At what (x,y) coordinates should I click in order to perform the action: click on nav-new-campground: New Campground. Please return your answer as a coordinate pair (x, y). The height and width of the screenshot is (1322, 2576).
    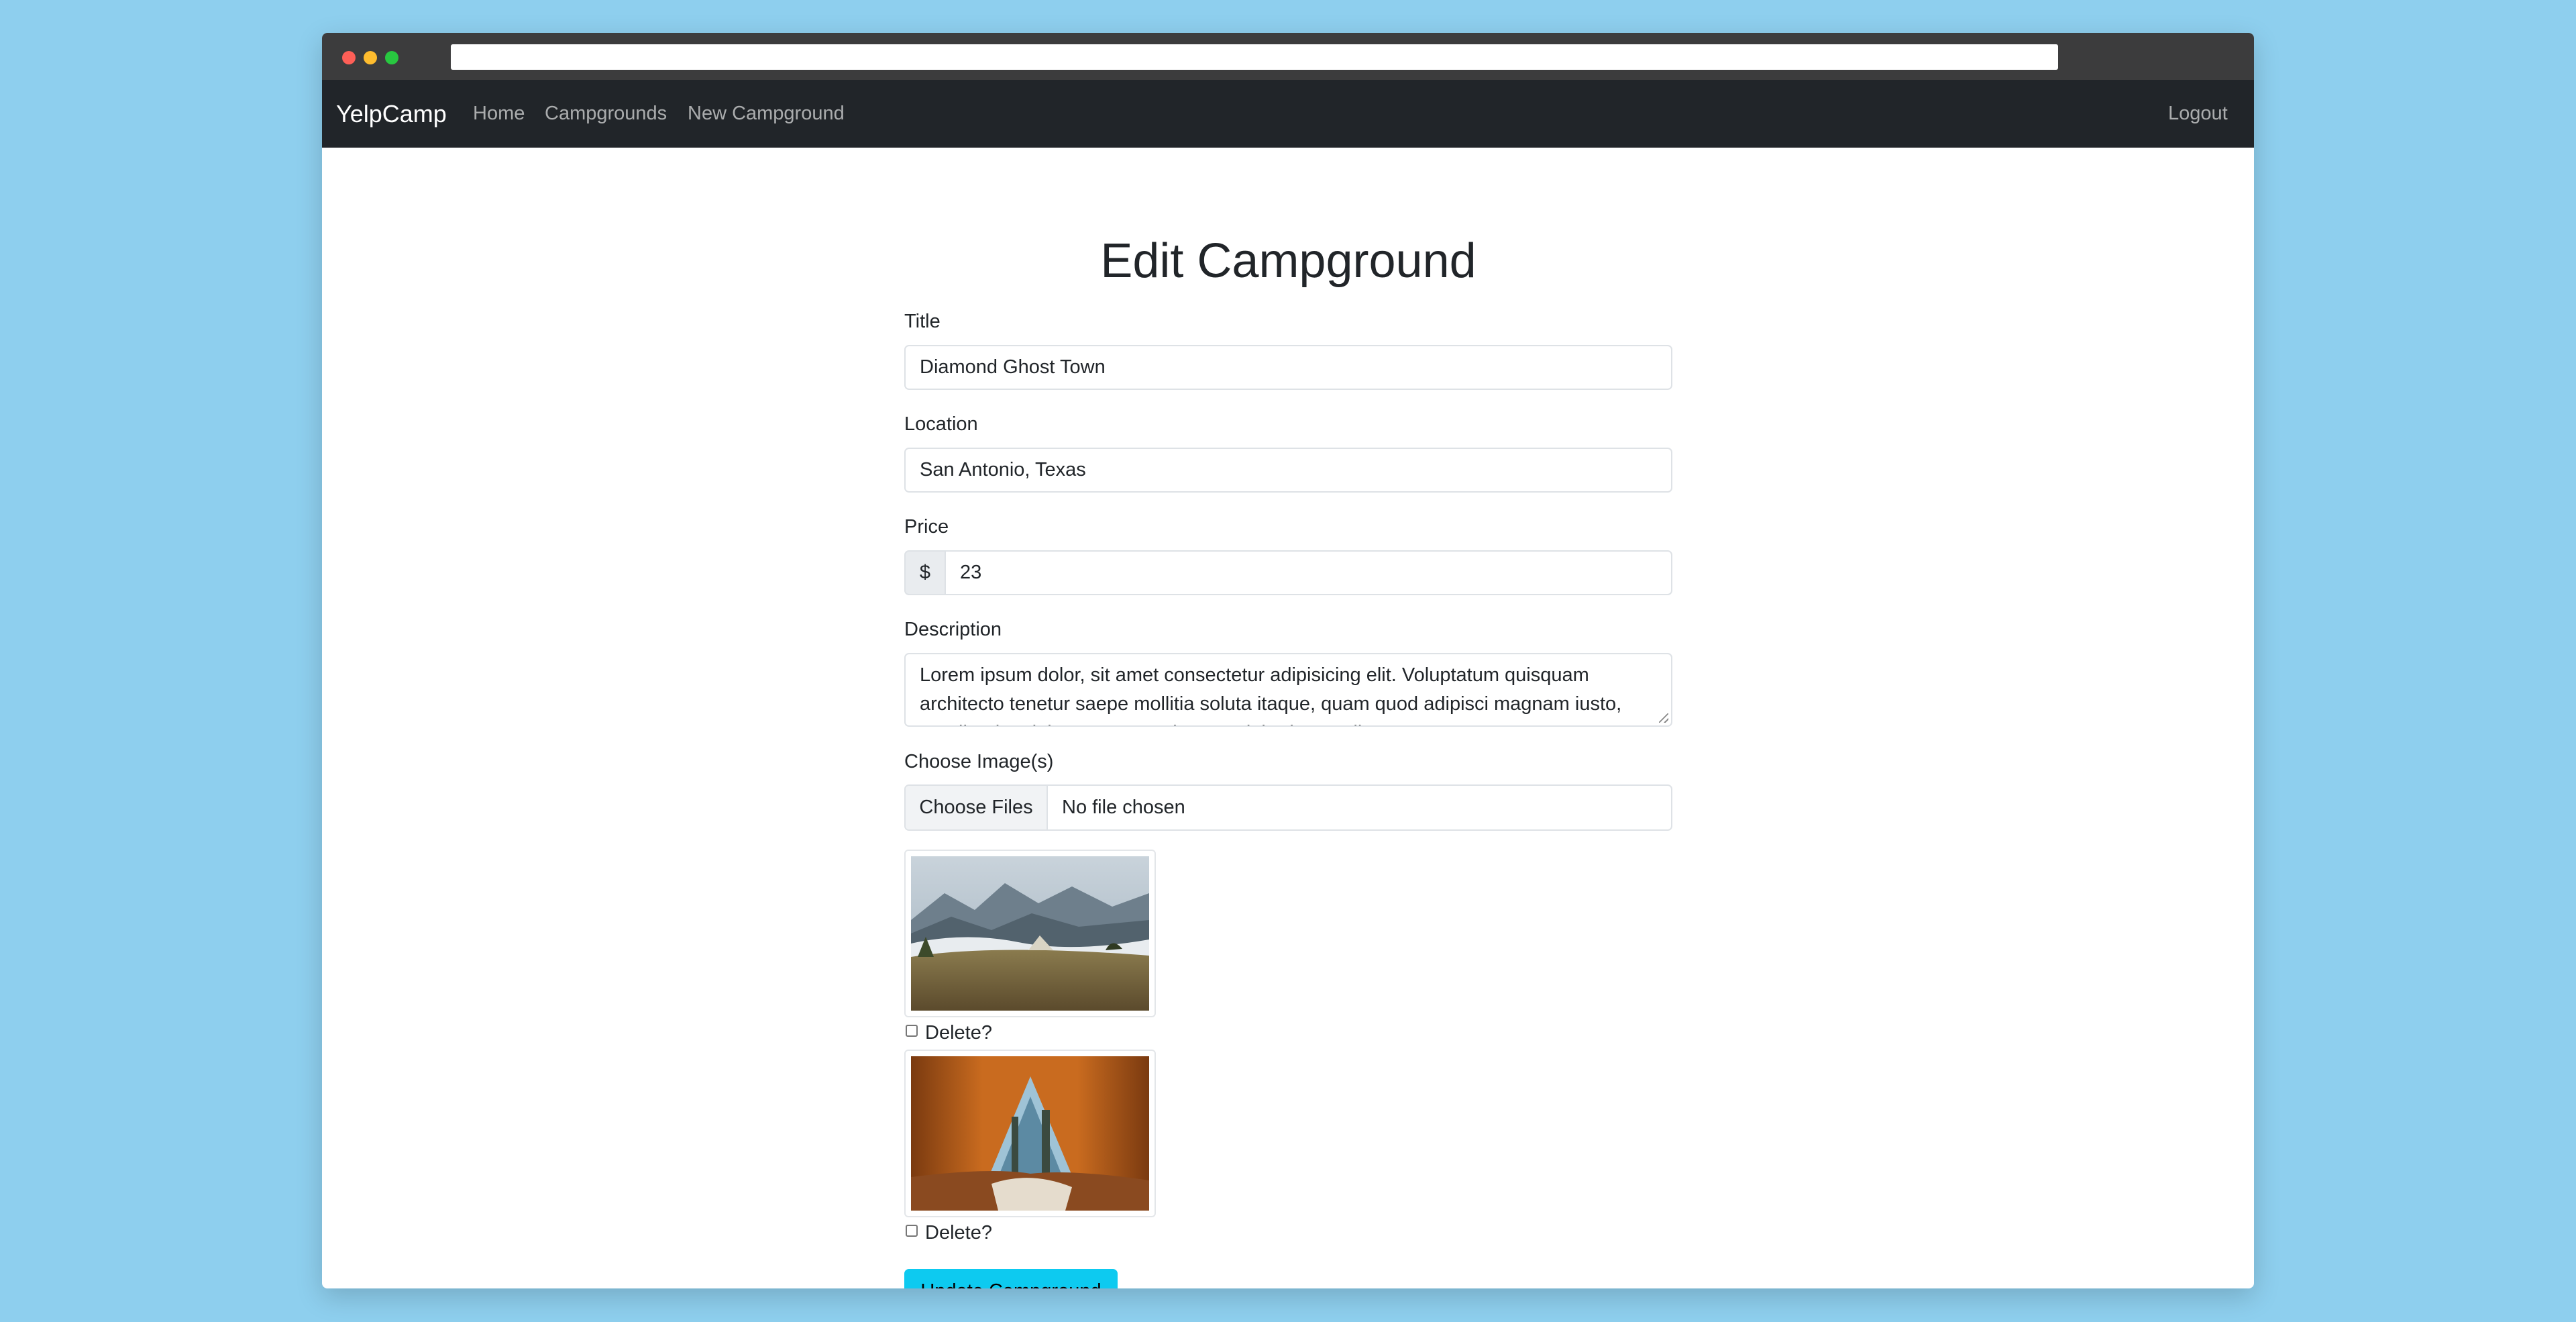
    Looking at the image, I should click on (766, 114).